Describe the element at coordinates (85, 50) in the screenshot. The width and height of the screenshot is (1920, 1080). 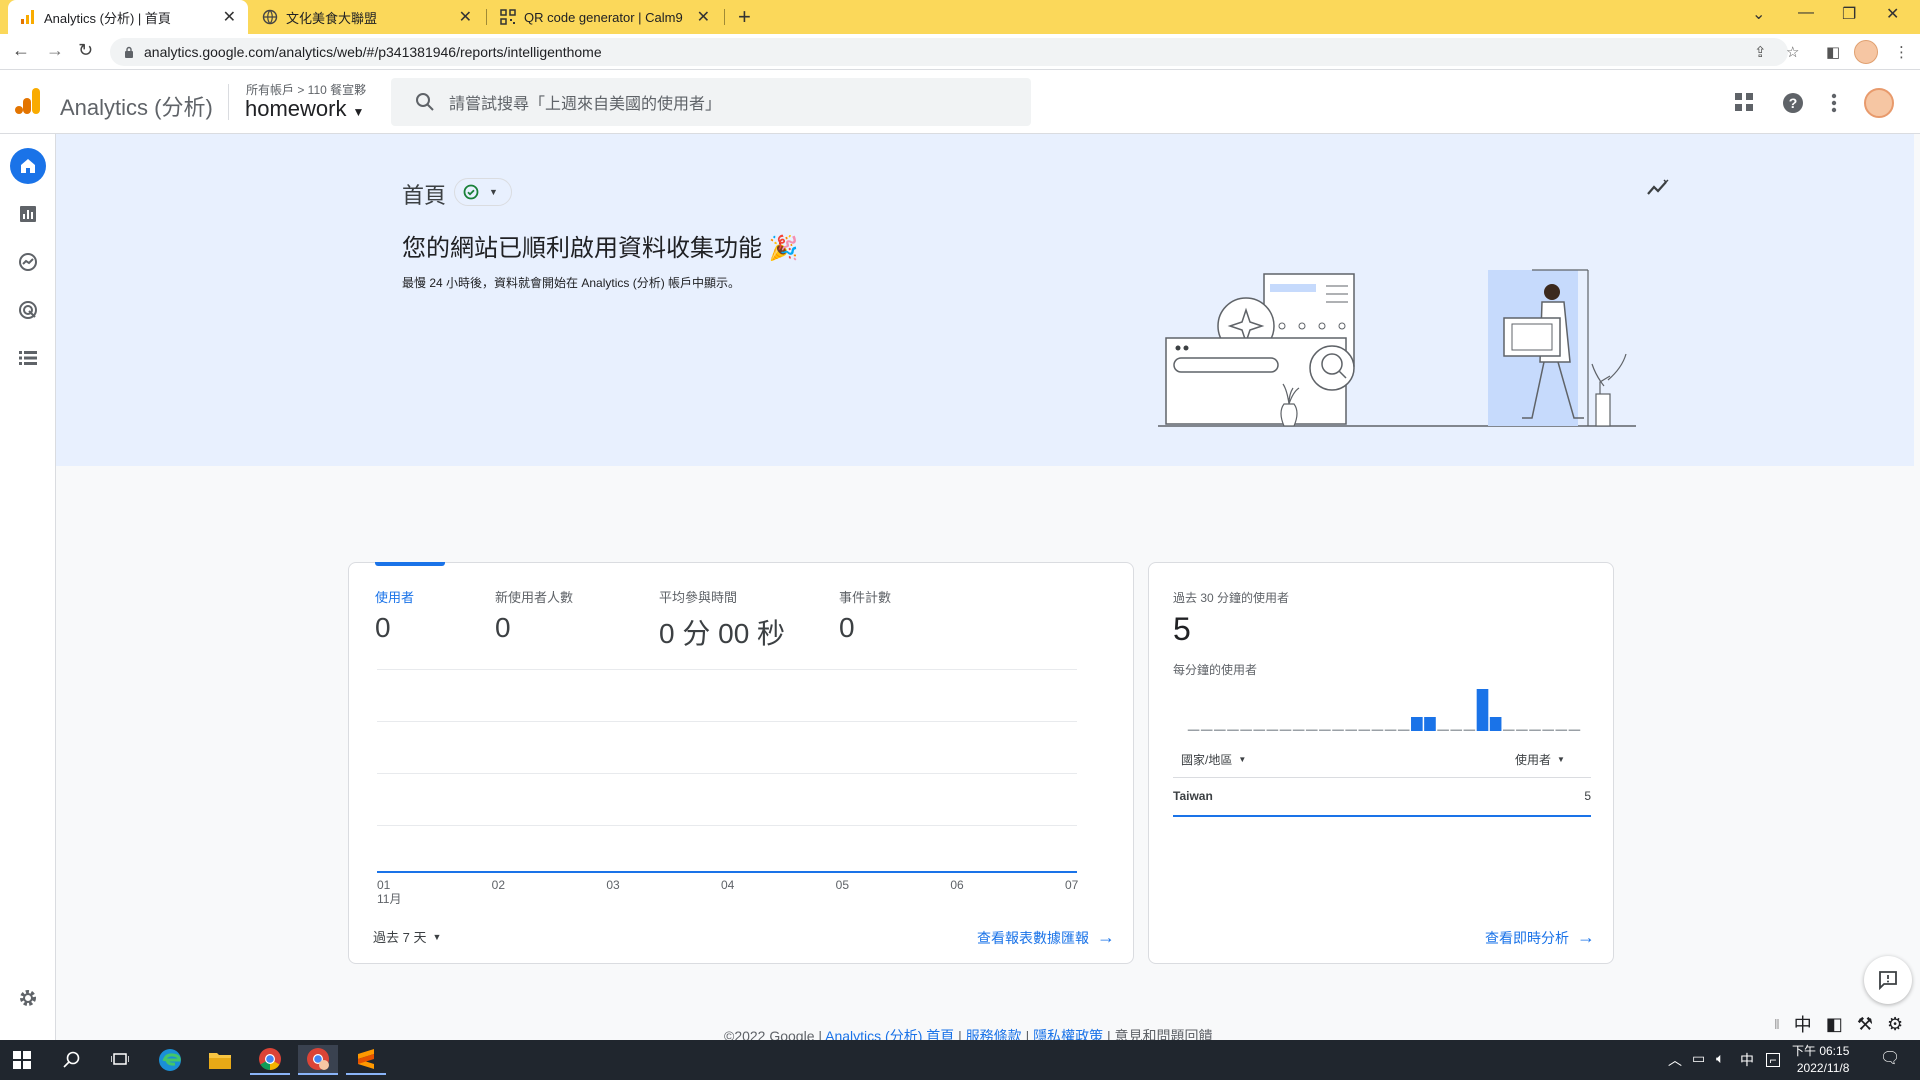
I see `reload-button: ↻` at that location.